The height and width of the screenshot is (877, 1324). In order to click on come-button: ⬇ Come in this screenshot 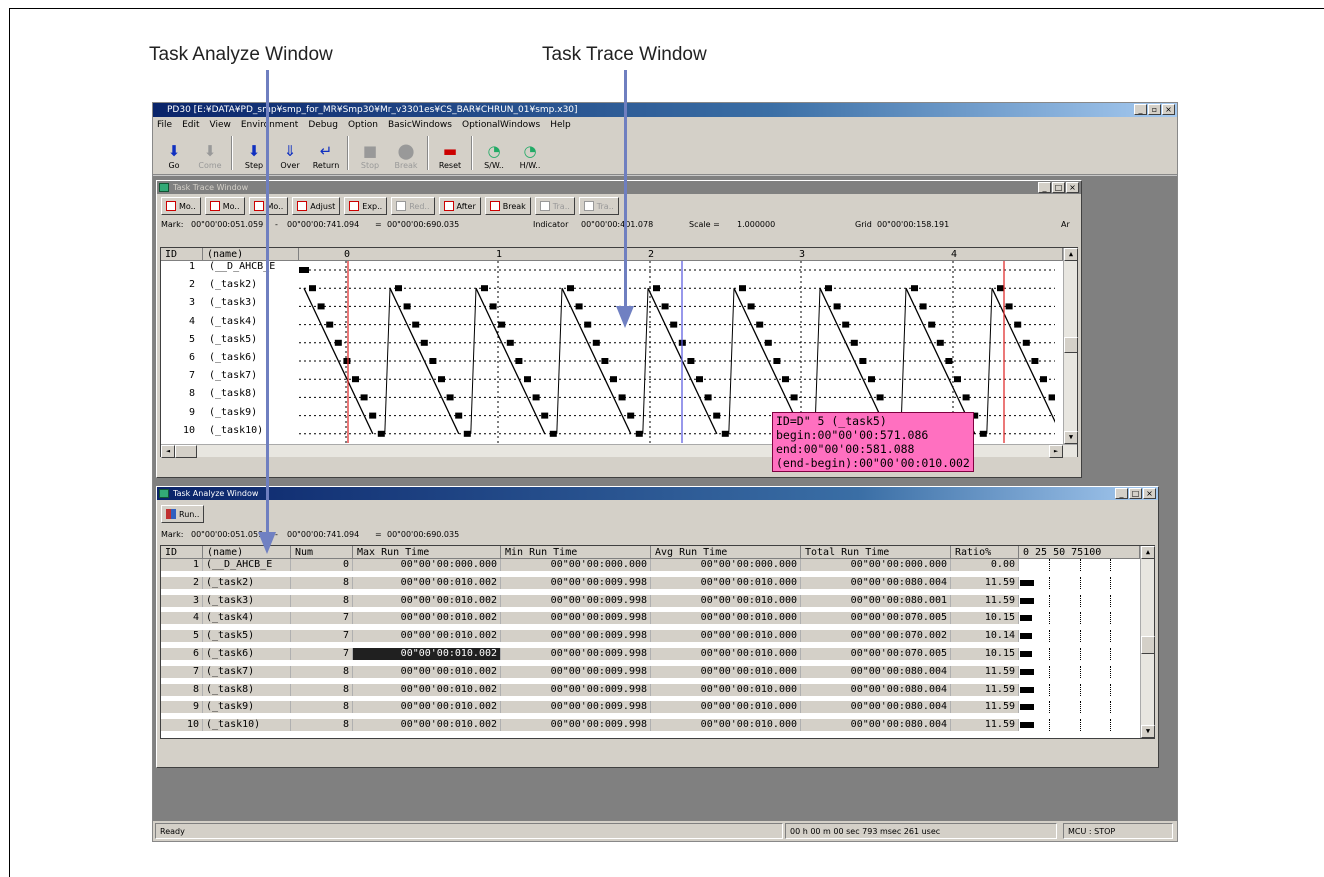, I will do `click(210, 153)`.